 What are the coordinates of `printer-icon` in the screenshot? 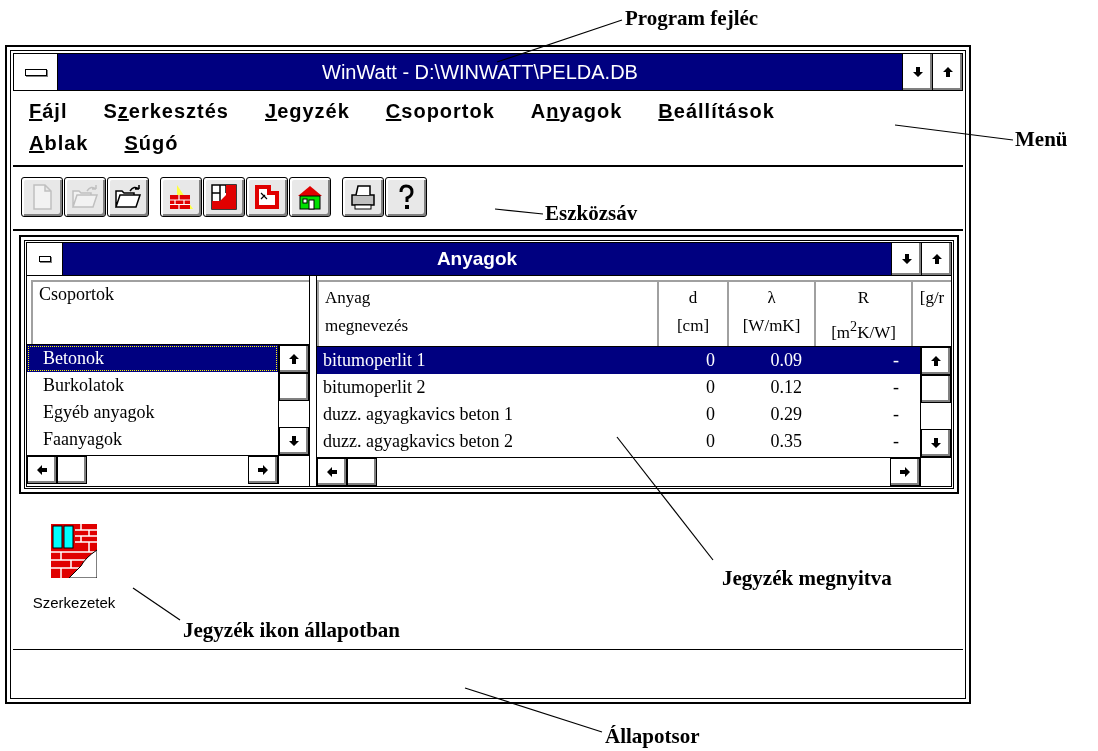 It's located at (363, 197).